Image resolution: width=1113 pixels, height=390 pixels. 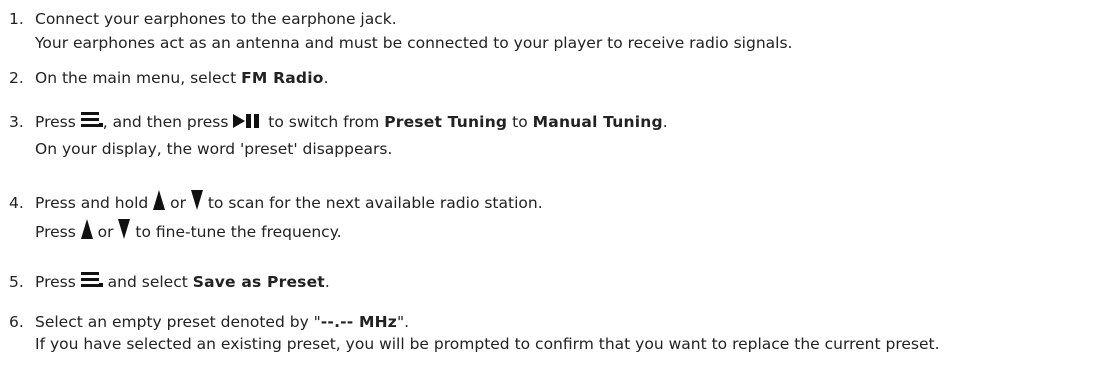 What do you see at coordinates (236, 232) in the screenshot?
I see `text-fragment: to fine-tune the frequency.` at bounding box center [236, 232].